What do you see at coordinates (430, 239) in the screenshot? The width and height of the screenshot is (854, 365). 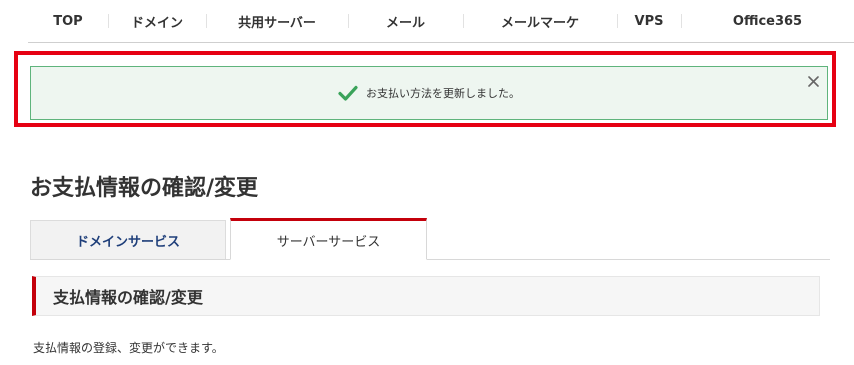 I see `service-tabs: ドメインサービス サーバーサービス` at bounding box center [430, 239].